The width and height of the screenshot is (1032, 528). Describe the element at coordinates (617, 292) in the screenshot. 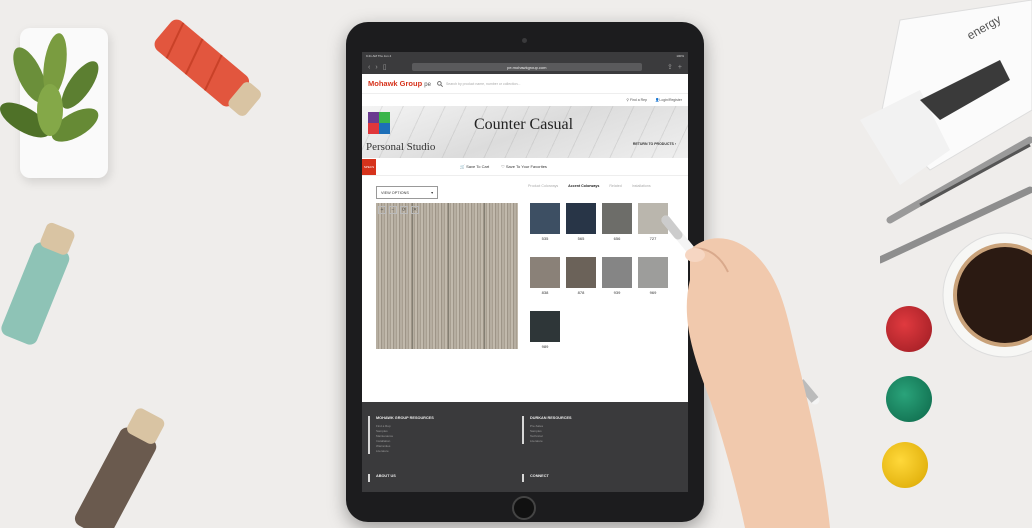

I see `swatch-code: 939` at that location.